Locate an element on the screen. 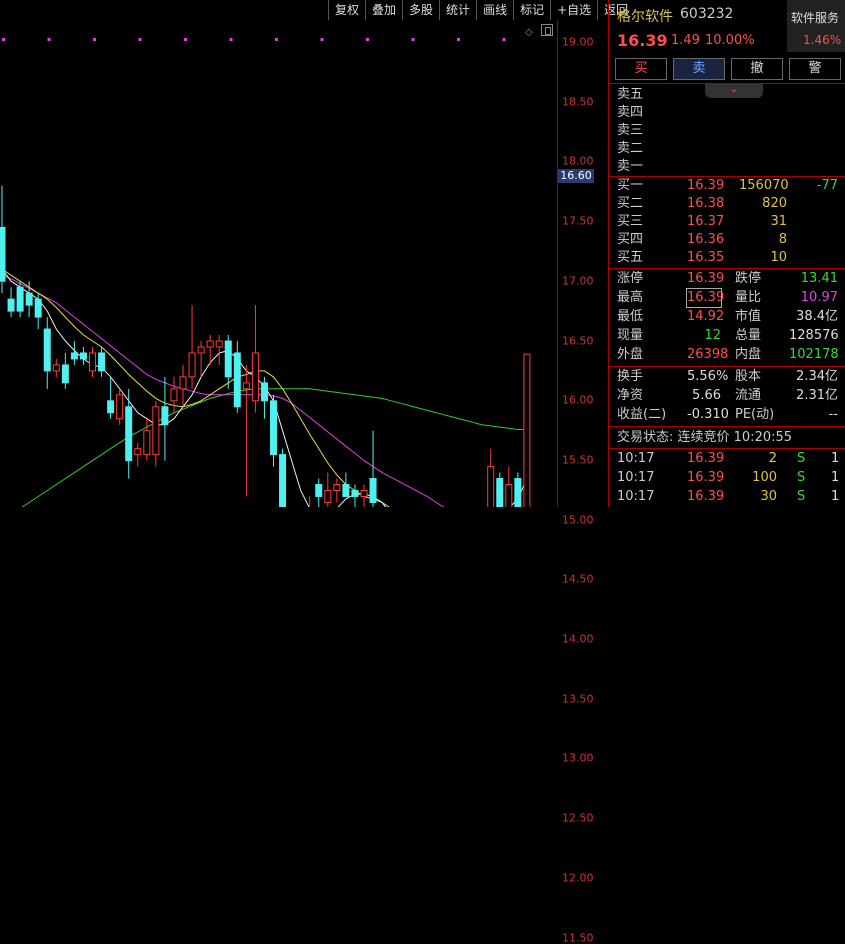  ask-label: 卖五 is located at coordinates (630, 94).